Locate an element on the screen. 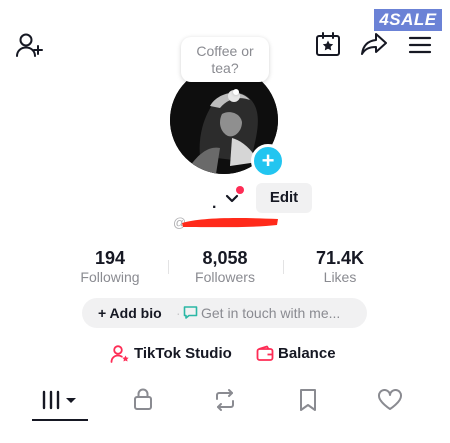 This screenshot has height=443, width=450. wallet-icon is located at coordinates (265, 354).